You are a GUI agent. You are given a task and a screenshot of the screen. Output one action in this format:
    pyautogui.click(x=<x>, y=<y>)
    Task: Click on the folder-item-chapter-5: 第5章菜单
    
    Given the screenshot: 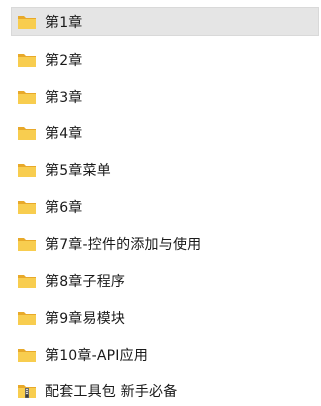 What is the action you would take?
    pyautogui.click(x=165, y=169)
    